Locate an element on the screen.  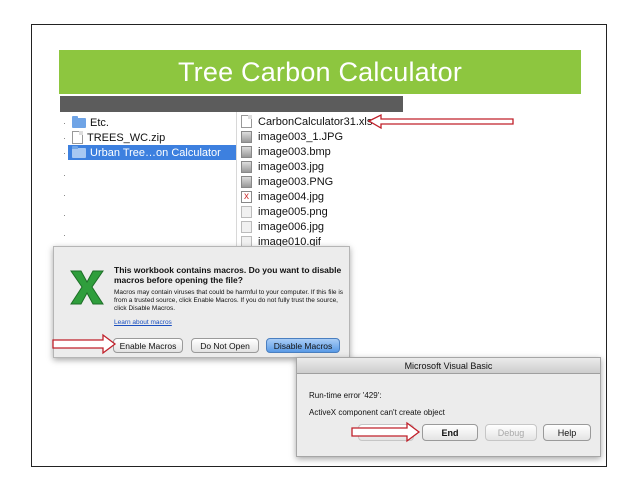
file-item-carbon-calculator: CarbonCalculator31.xls is located at coordinates (306, 121).